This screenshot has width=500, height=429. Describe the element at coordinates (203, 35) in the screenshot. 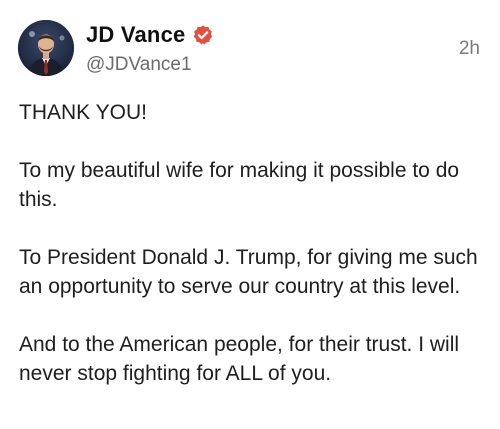

I see `verified-badge-icon` at that location.